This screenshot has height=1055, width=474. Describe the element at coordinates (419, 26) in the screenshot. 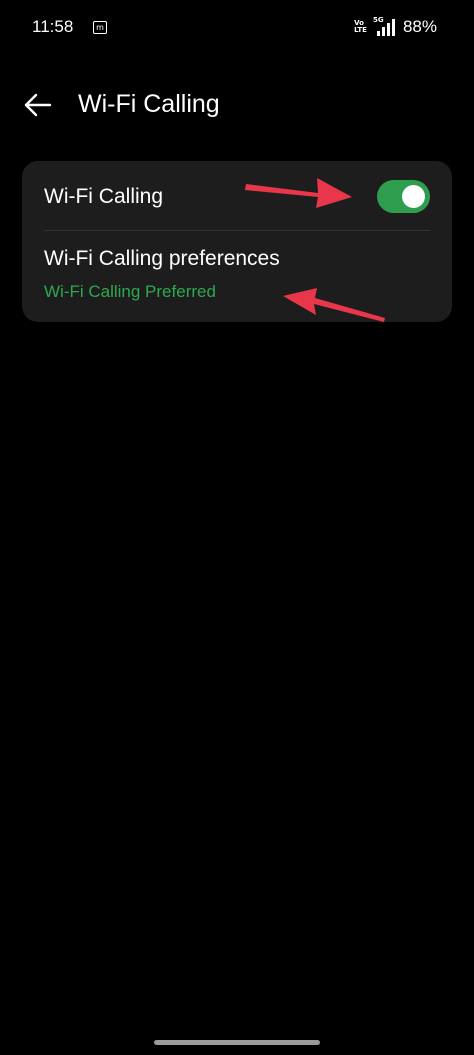

I see `battery-level: 88%` at that location.